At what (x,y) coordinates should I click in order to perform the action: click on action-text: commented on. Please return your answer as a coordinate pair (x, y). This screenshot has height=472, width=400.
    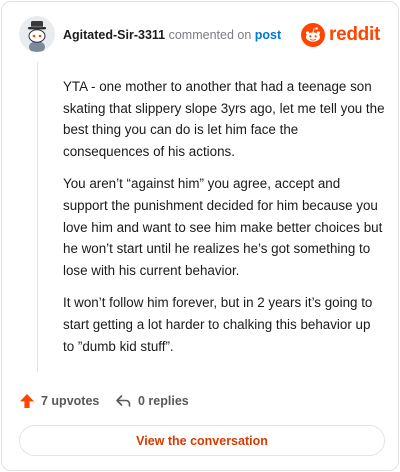
    Looking at the image, I should click on (210, 35).